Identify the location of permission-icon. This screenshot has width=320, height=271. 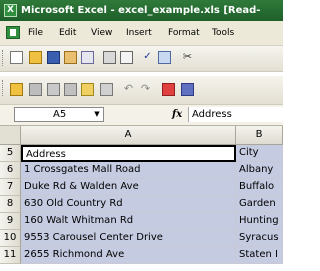
(70, 57).